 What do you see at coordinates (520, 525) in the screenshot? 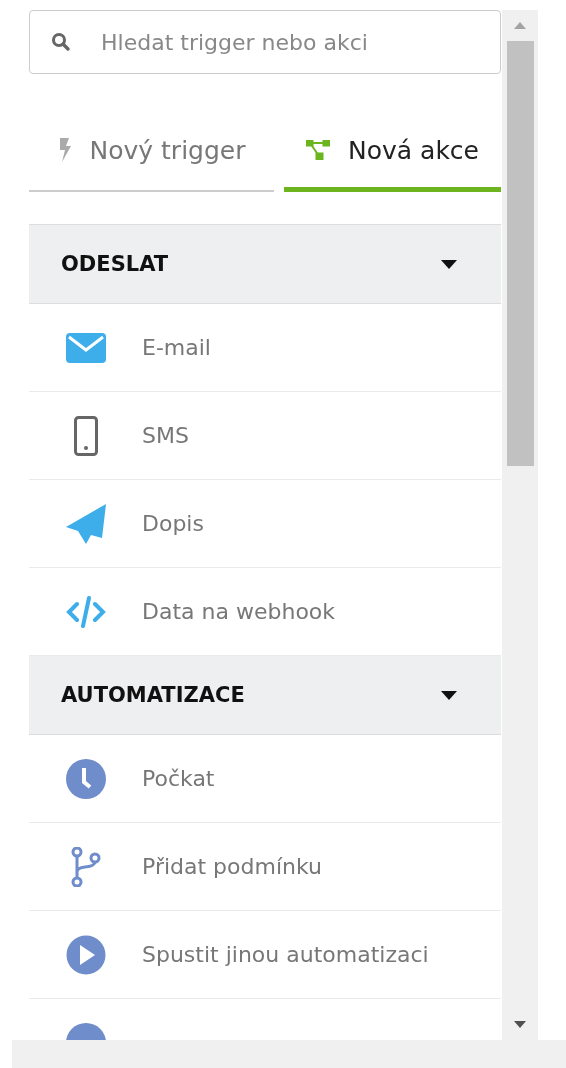
I see `scrollbar` at bounding box center [520, 525].